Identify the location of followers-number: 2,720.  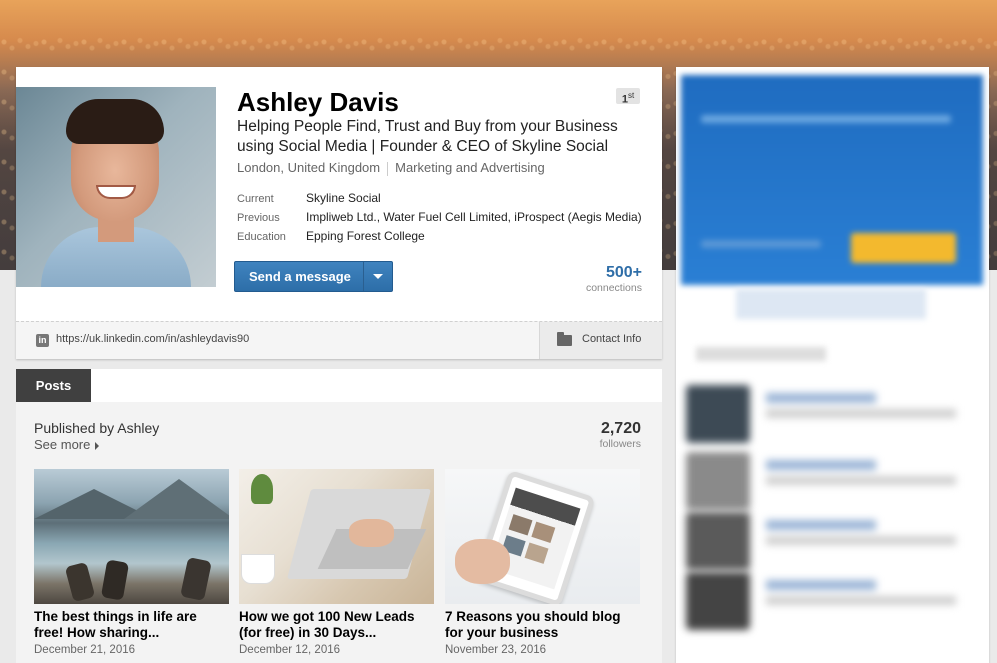
(620, 428).